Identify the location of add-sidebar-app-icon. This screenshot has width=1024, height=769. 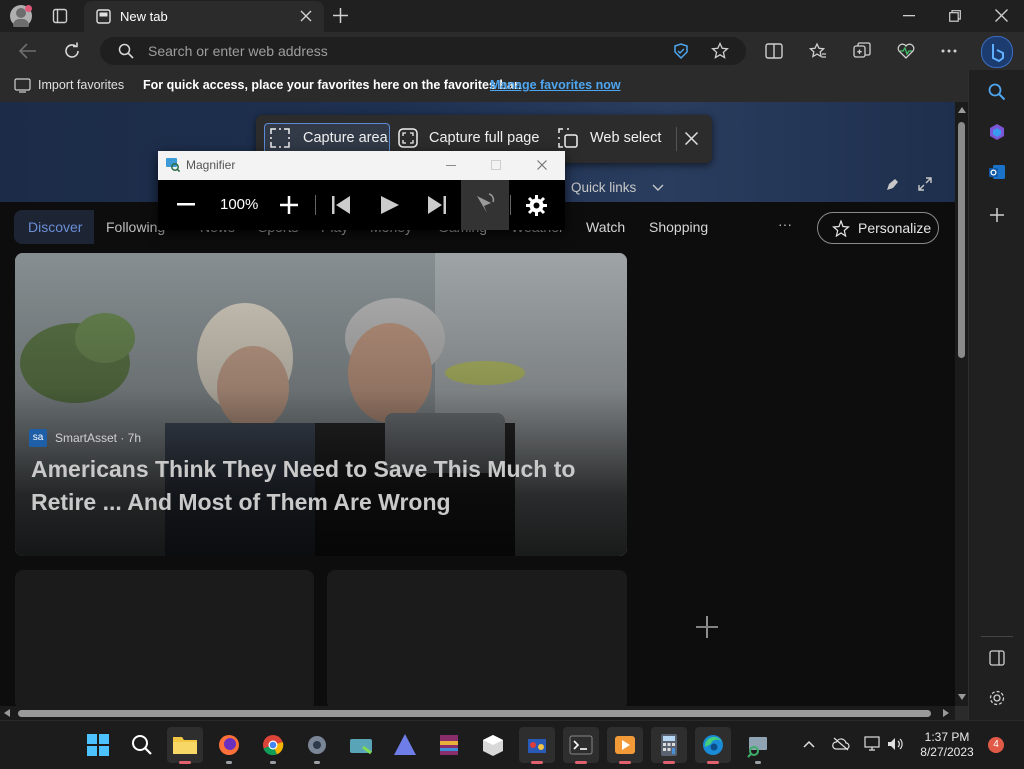
(997, 215).